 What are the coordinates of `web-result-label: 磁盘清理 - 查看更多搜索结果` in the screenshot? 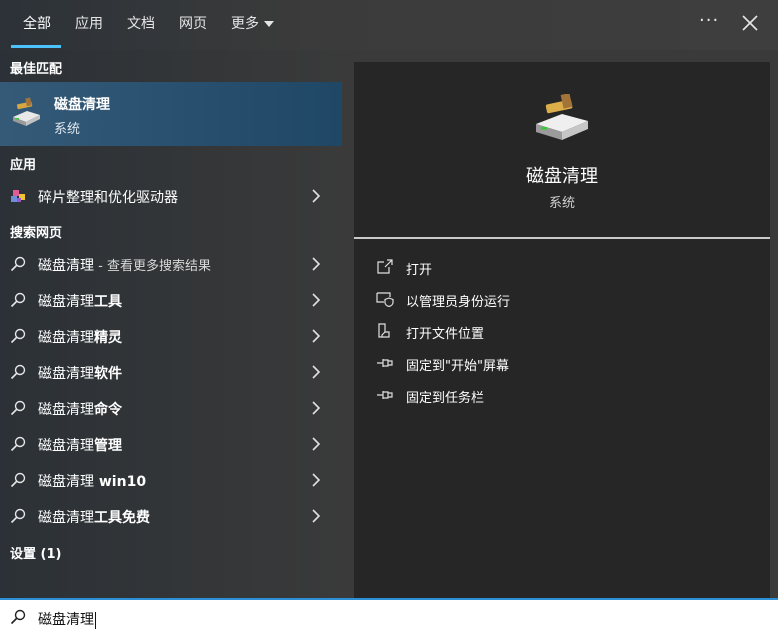 It's located at (124, 265).